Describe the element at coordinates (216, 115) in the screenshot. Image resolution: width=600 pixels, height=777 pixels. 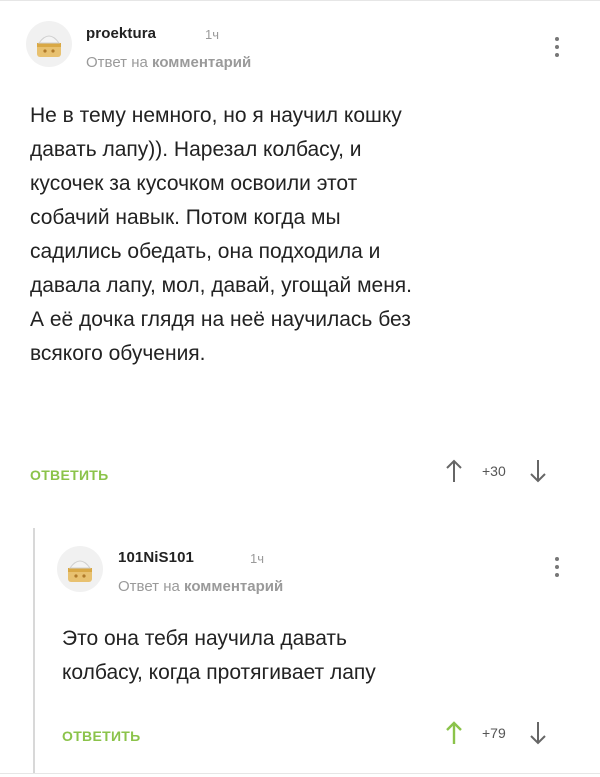
I see `comment-text-line: Не в тему немного, но я научил кошку` at that location.